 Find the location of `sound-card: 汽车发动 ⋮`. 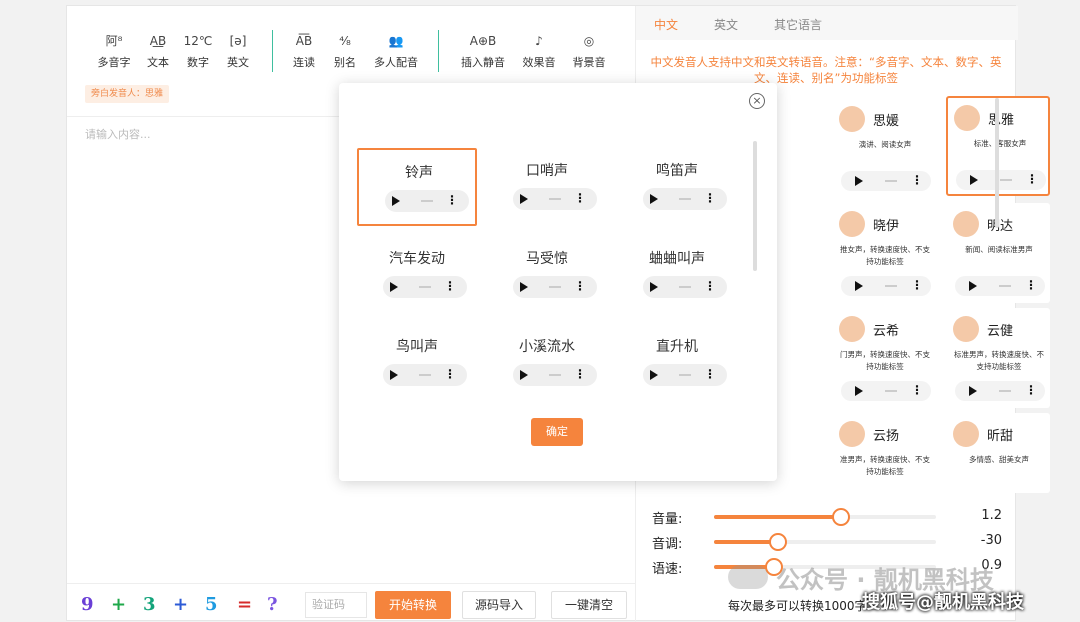

sound-card: 汽车发动 ⋮ is located at coordinates (417, 275).